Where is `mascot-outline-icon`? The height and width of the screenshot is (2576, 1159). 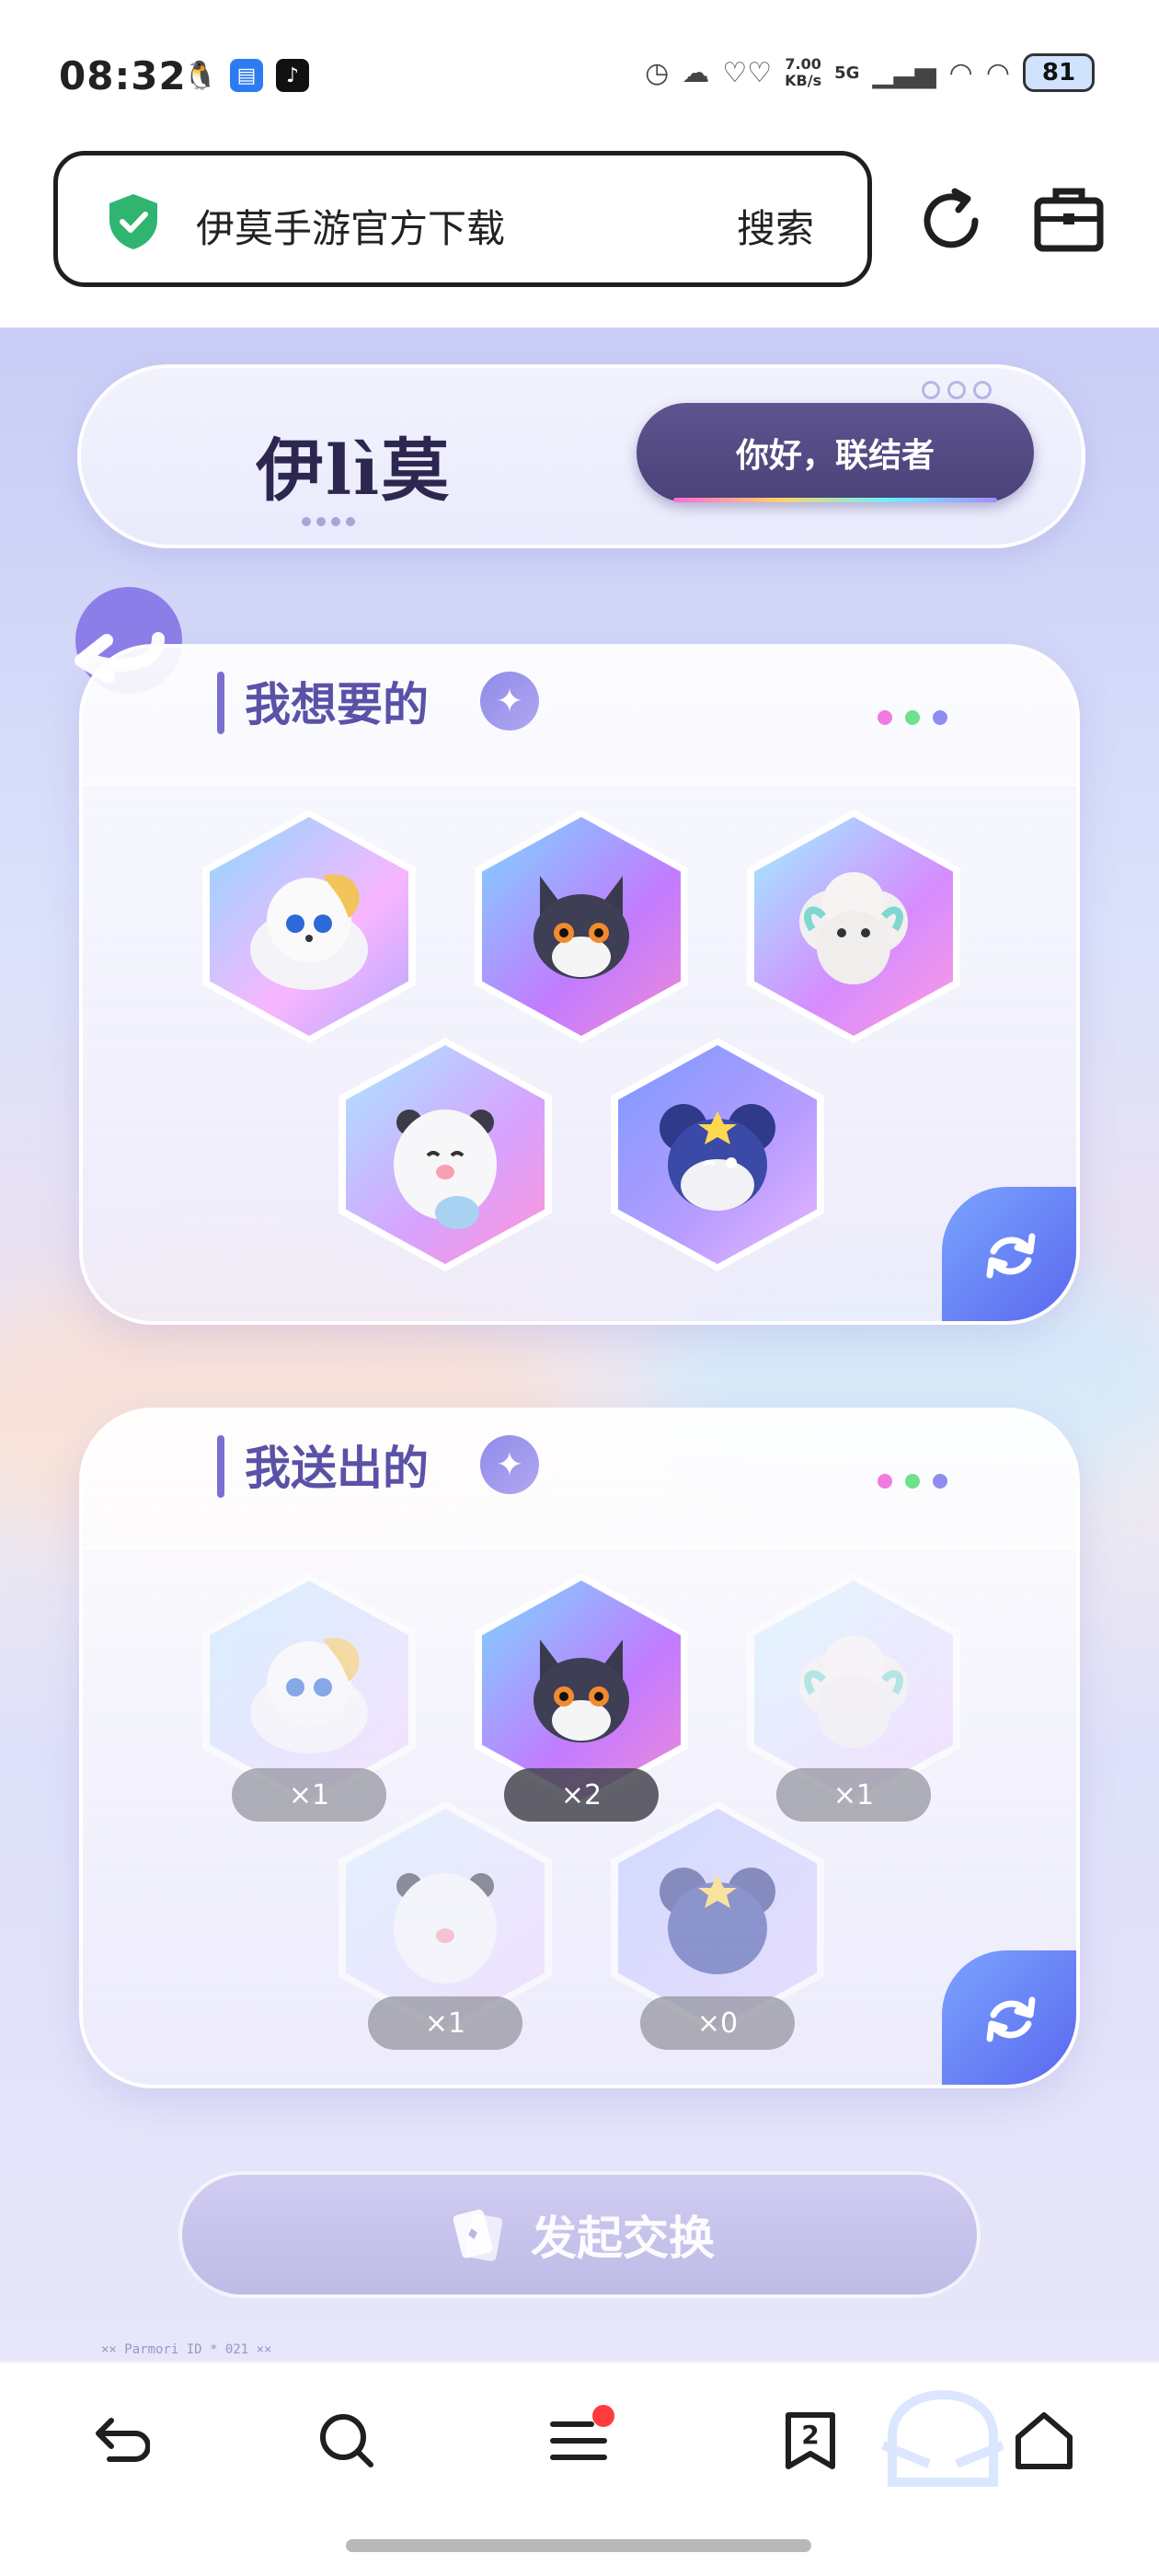
mascot-outline-icon is located at coordinates (942, 2438).